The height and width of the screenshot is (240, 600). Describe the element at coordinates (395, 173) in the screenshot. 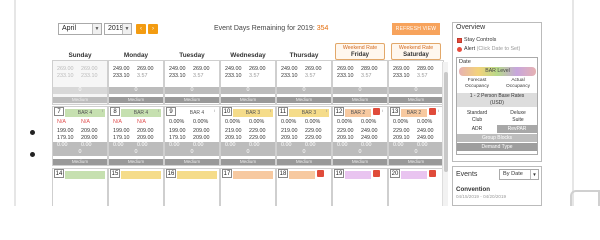

I see `day-number: 20` at that location.